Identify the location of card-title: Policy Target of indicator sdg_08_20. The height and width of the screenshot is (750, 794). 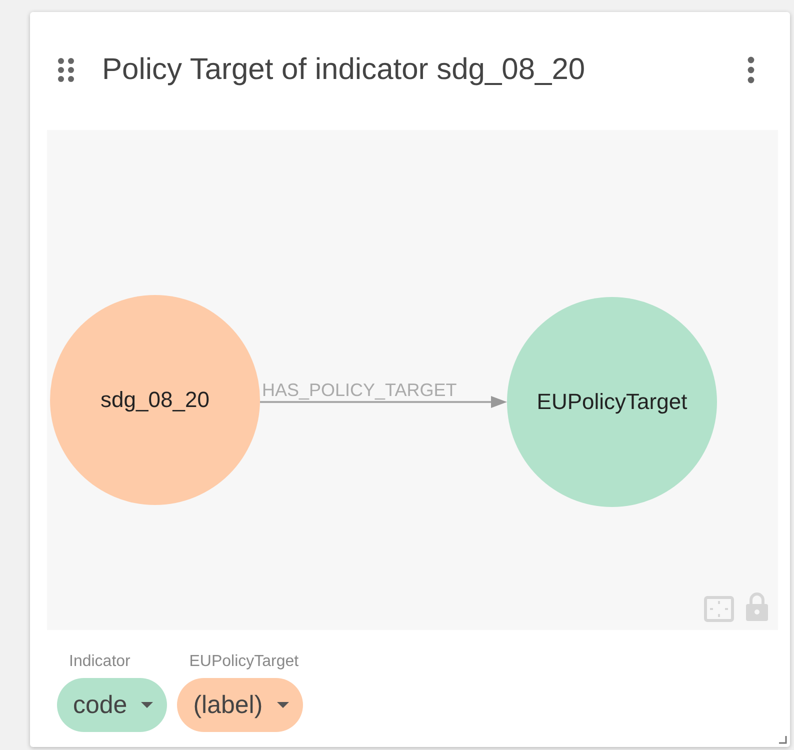
(344, 70).